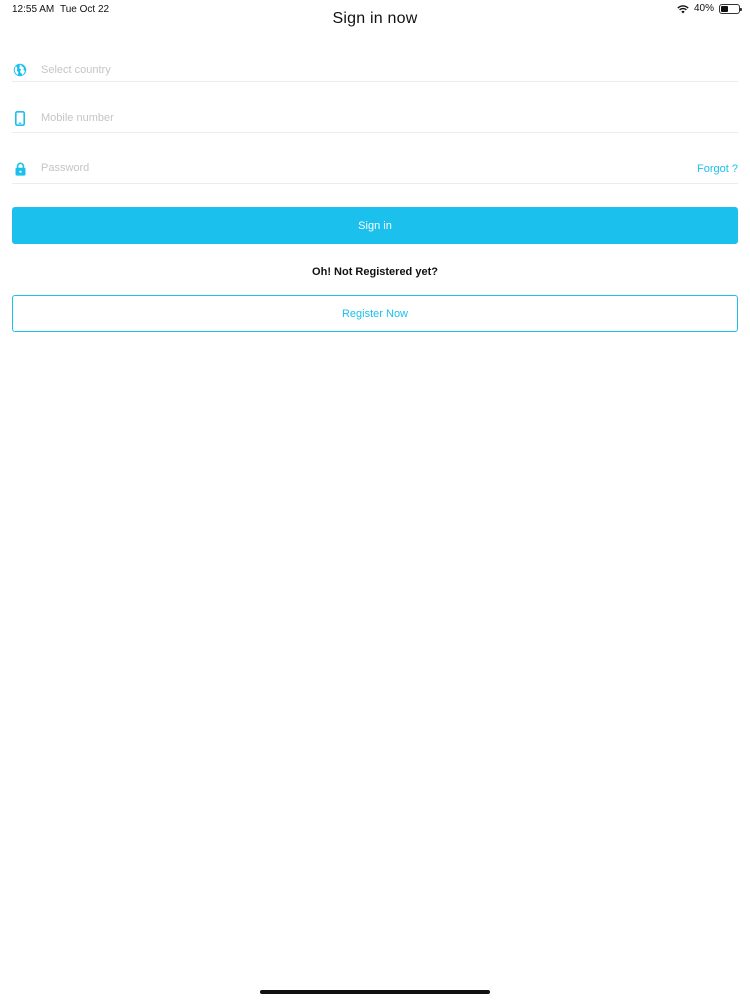  I want to click on country-field-row, so click(375, 57).